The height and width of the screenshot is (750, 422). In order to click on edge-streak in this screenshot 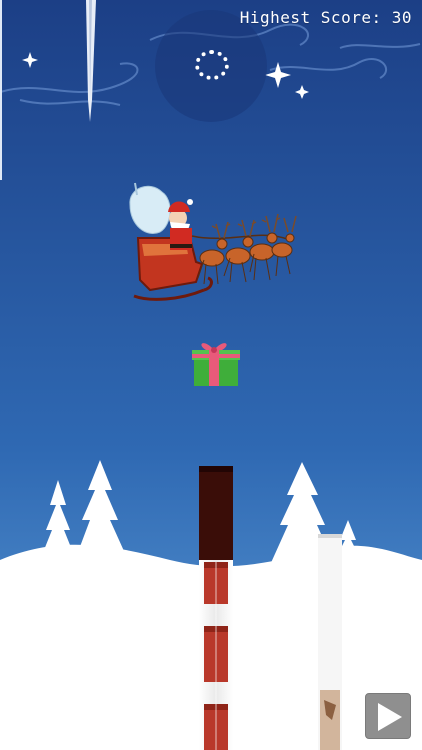, I will do `click(1, 90)`.